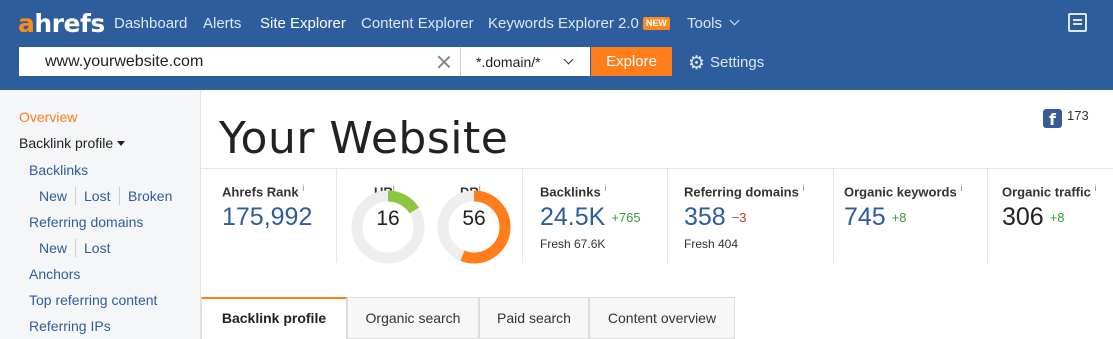 The width and height of the screenshot is (1113, 339). What do you see at coordinates (263, 191) in the screenshot?
I see `metric-label: Ahrefs Rank i` at bounding box center [263, 191].